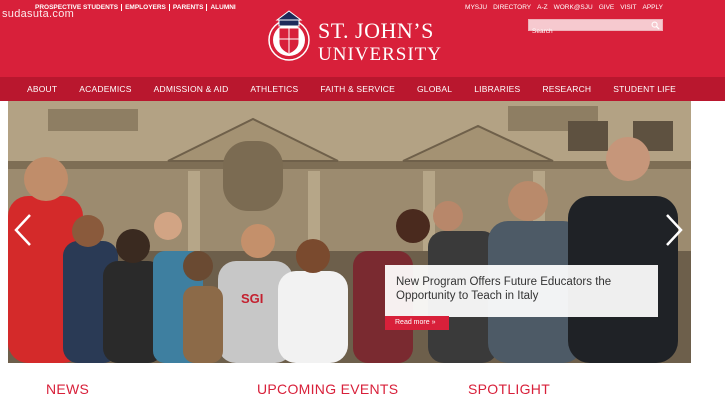 The width and height of the screenshot is (725, 400). What do you see at coordinates (376, 30) in the screenshot?
I see `logo-wordmark-line1: ST. JOHN’S` at bounding box center [376, 30].